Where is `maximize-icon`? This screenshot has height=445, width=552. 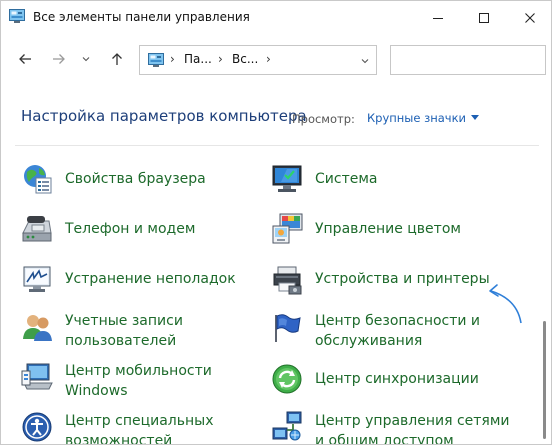 maximize-icon is located at coordinates (484, 18).